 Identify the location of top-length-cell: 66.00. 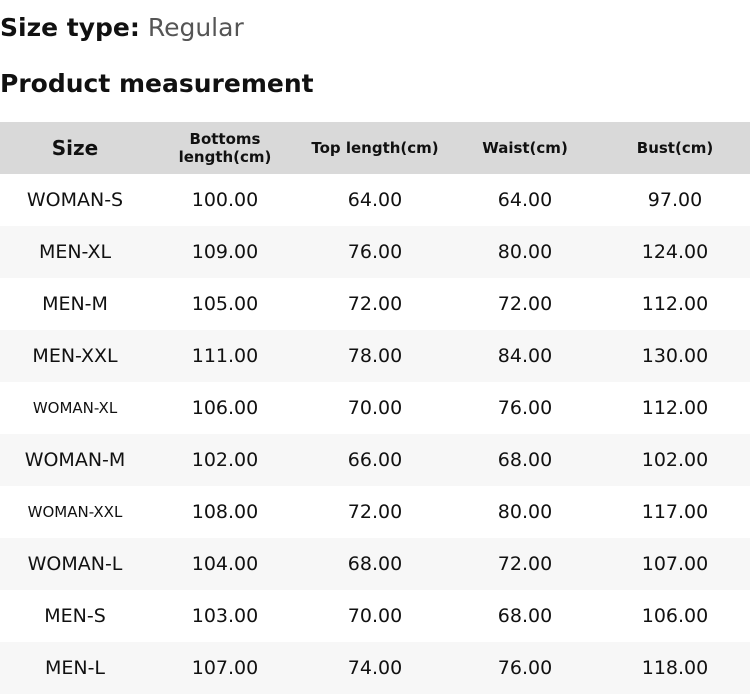
(375, 460).